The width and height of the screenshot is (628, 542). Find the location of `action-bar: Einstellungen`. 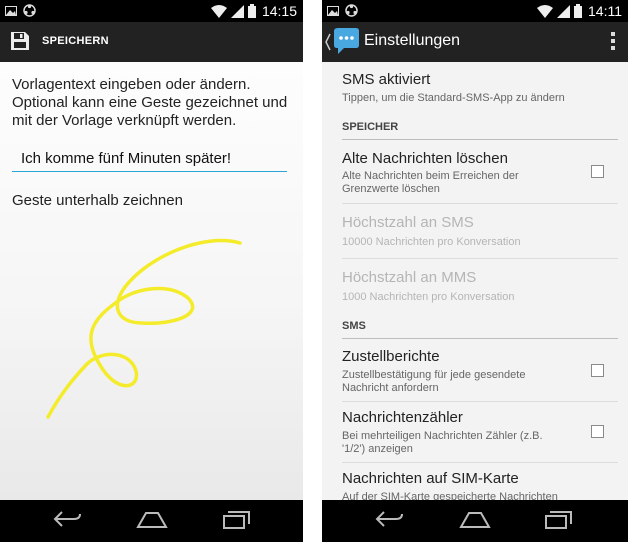

action-bar: Einstellungen is located at coordinates (475, 42).